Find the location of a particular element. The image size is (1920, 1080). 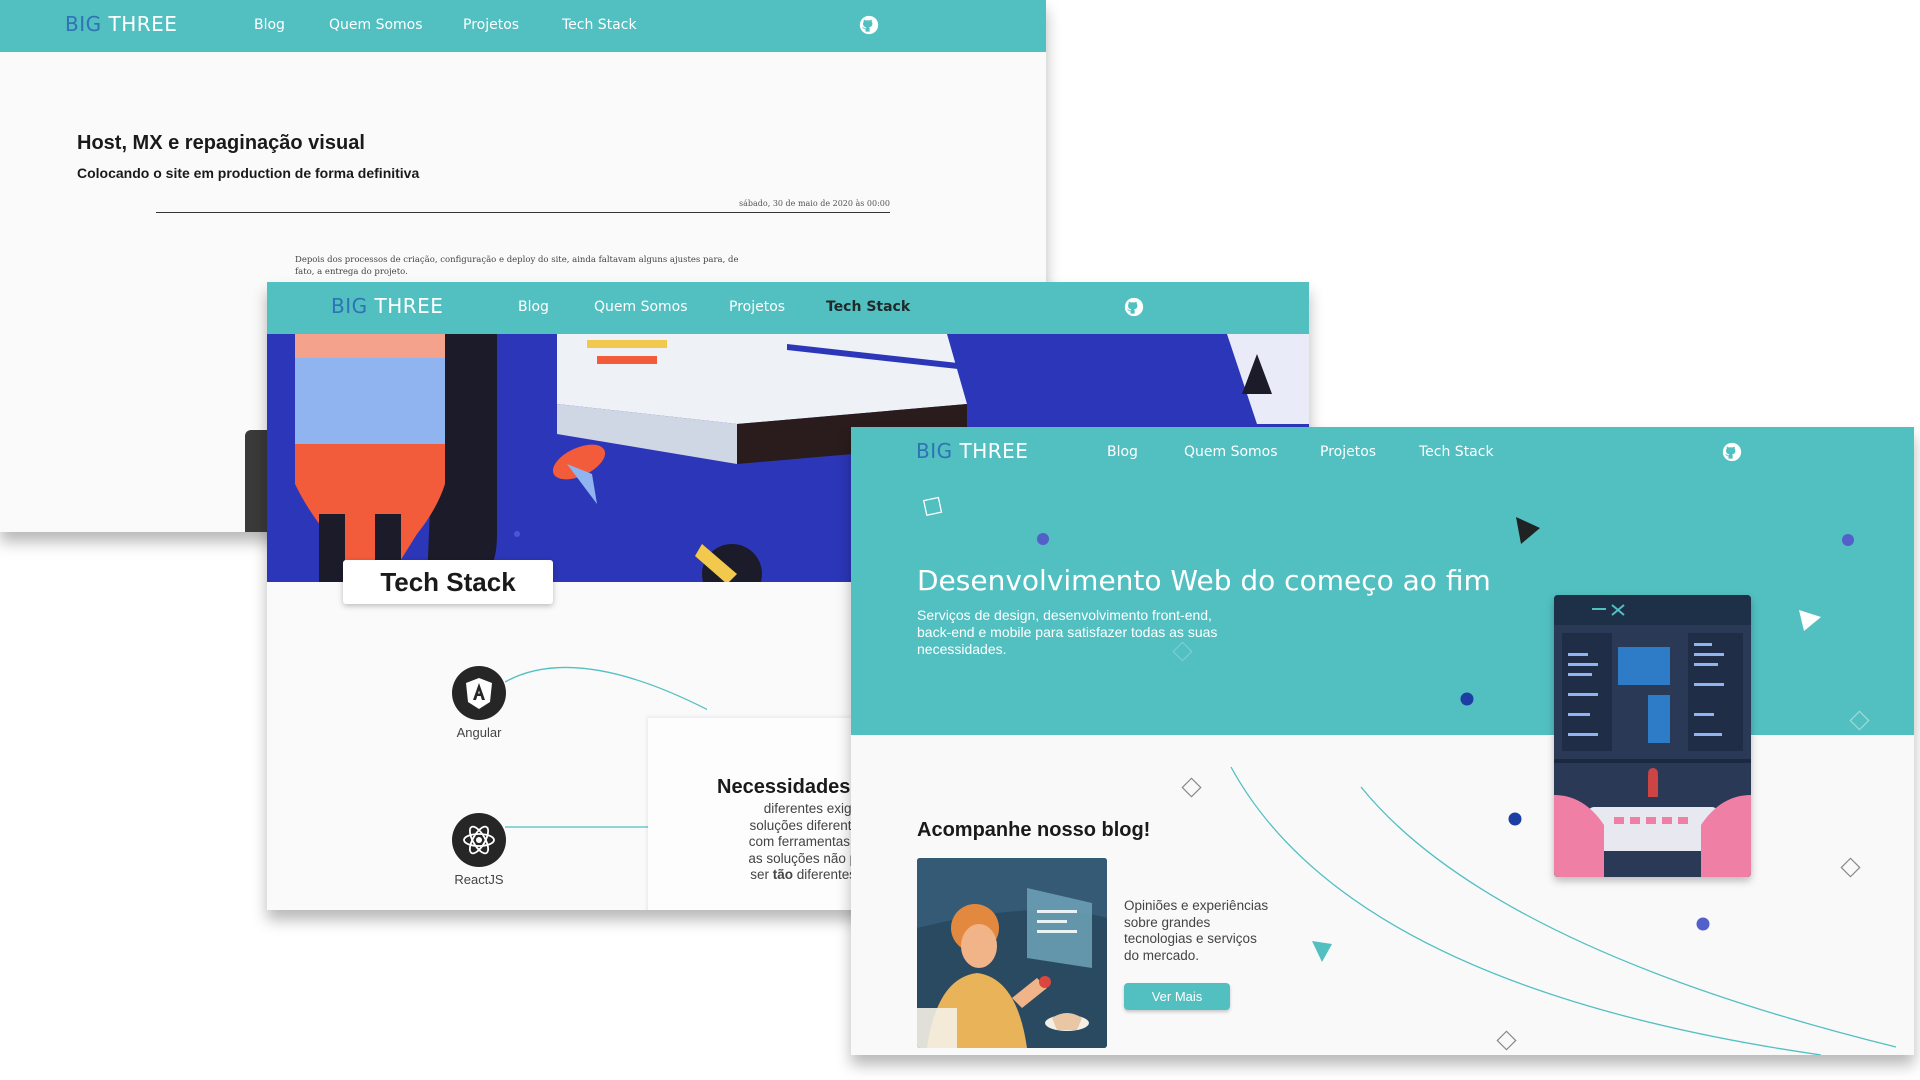

blog-section-heading: Acompanhe nosso blog! is located at coordinates (1034, 830).